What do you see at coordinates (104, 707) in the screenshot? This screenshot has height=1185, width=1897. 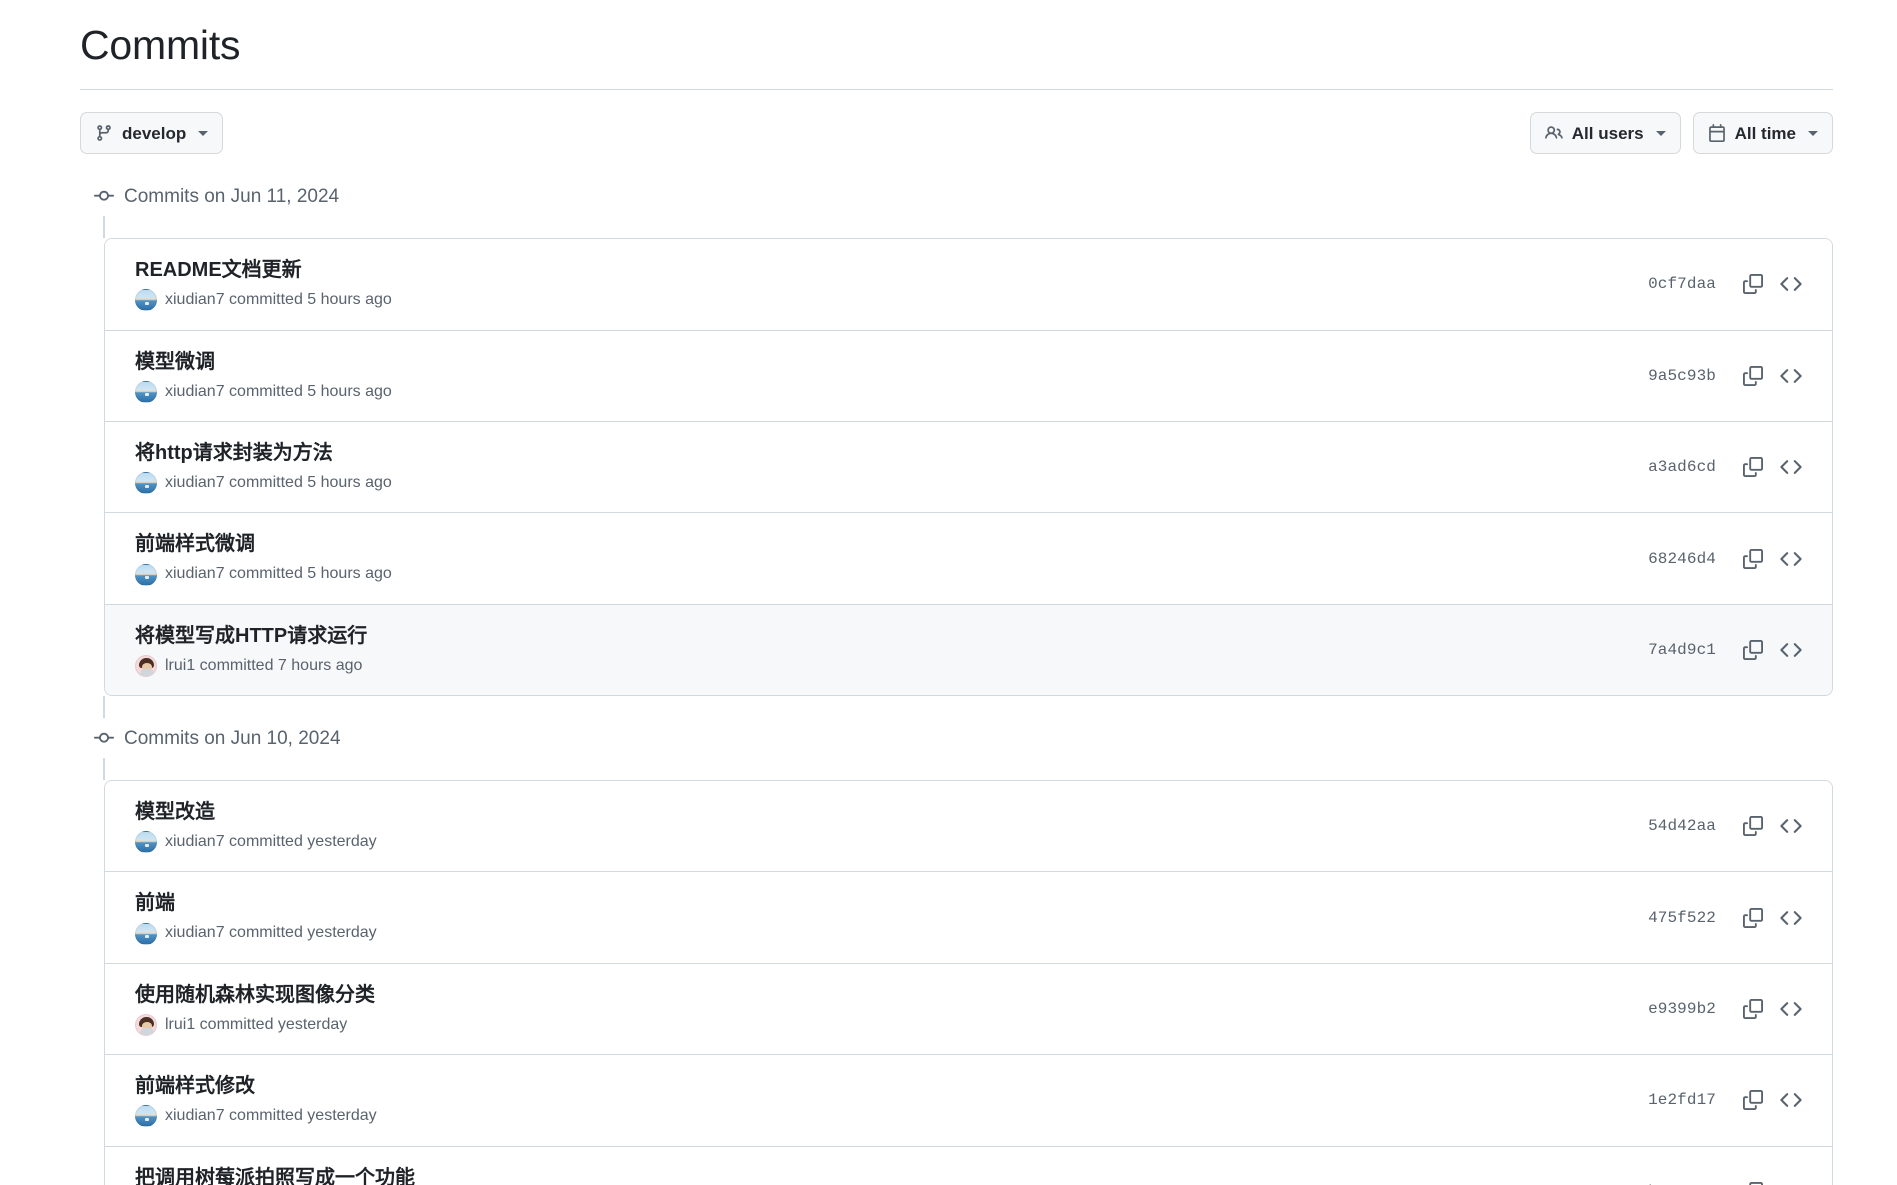 I see `timeline-rail` at bounding box center [104, 707].